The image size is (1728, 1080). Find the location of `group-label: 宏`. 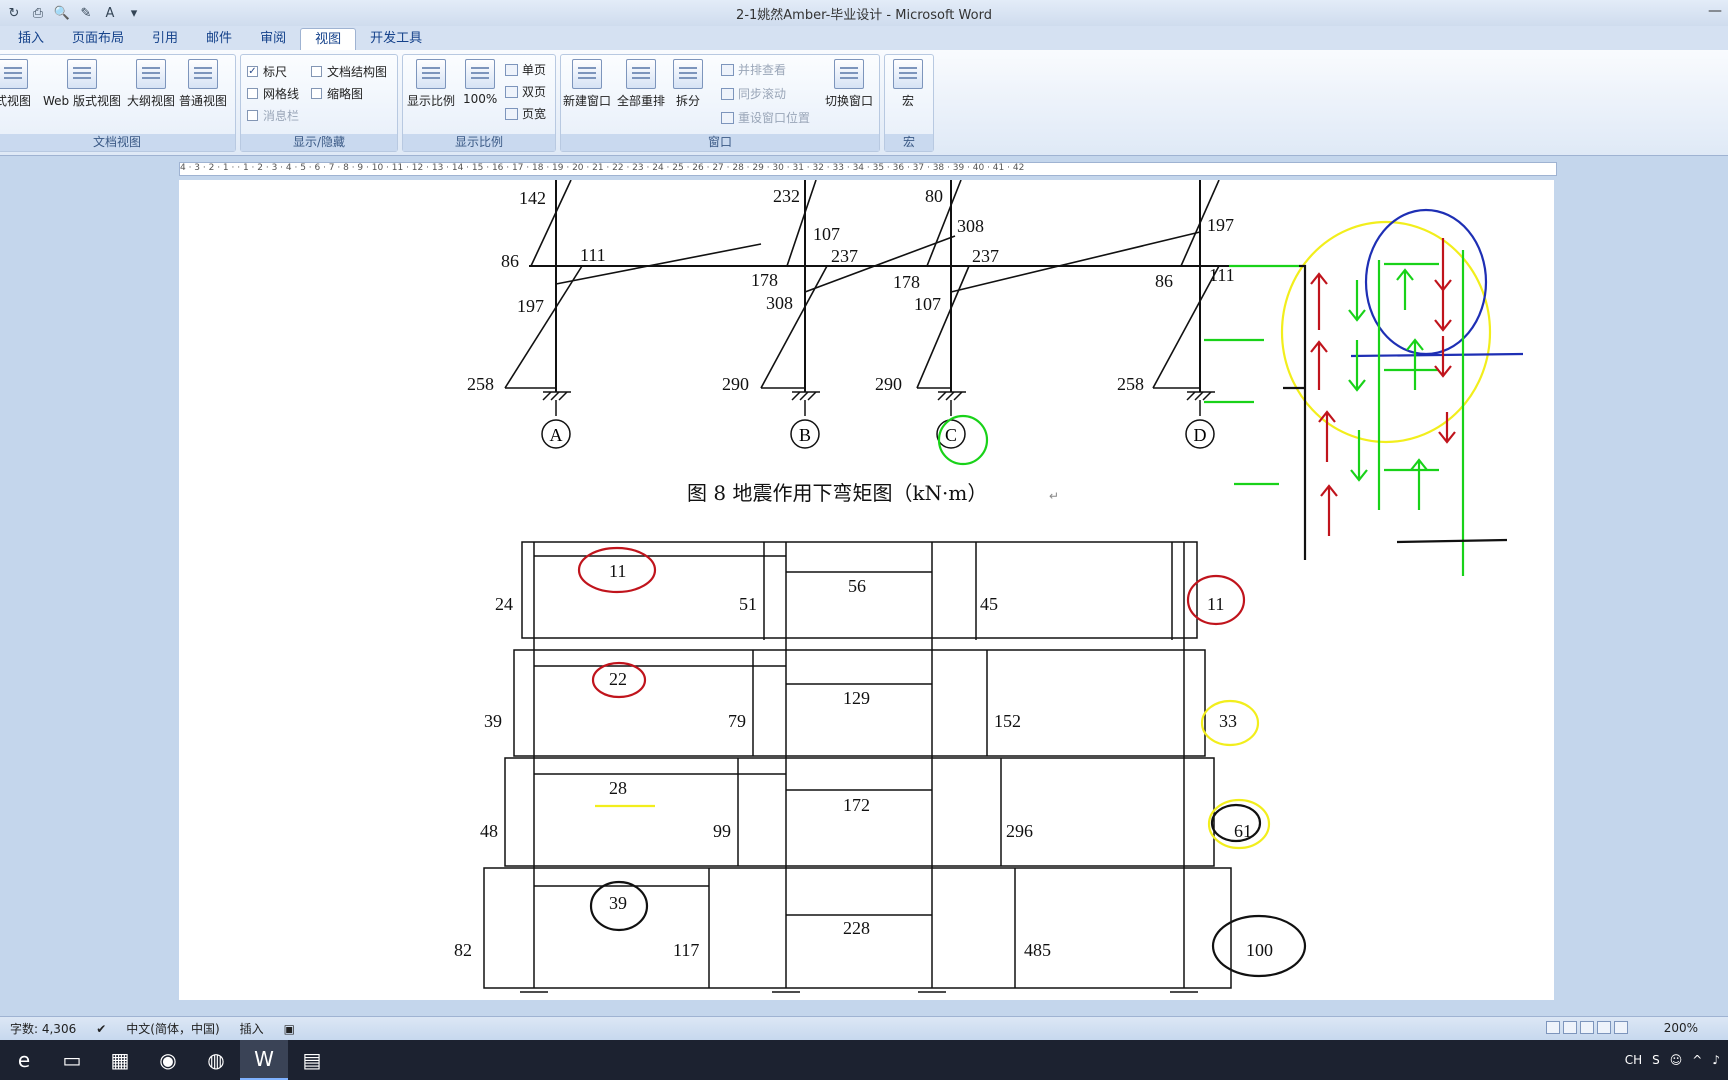

group-label: 宏 is located at coordinates (909, 142).